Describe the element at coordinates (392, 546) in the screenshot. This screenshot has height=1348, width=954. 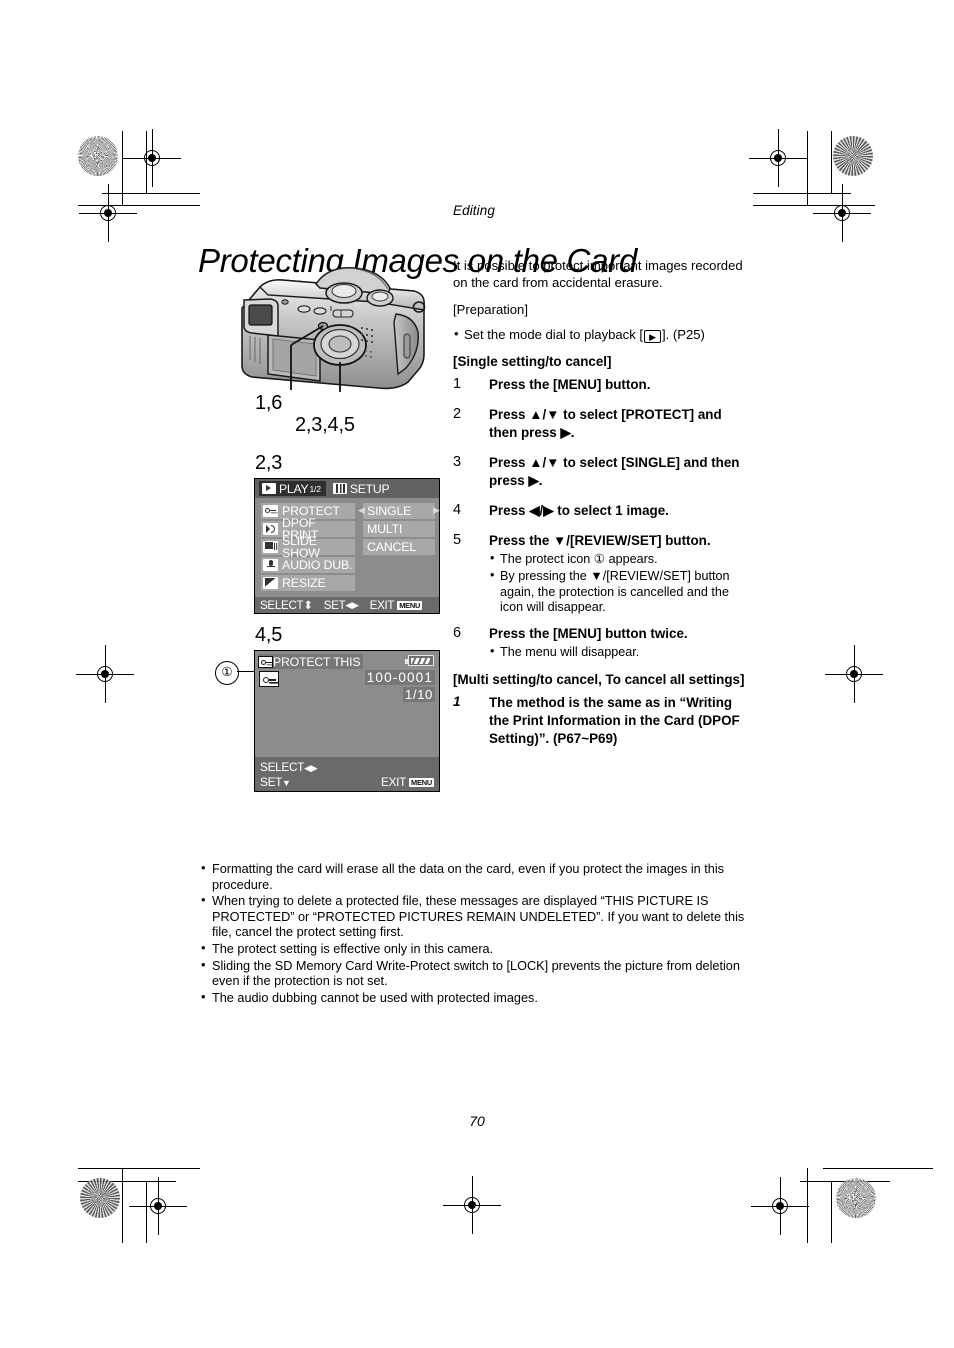
I see `option-cancel-label: CANCEL` at that location.